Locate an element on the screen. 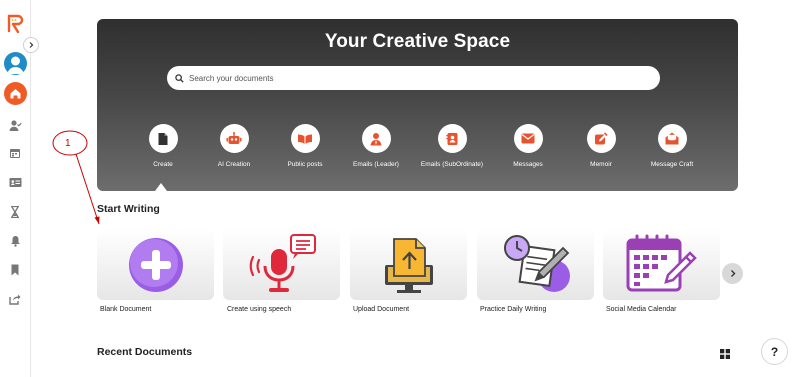 The height and width of the screenshot is (377, 800). sidebar is located at coordinates (19, 188).